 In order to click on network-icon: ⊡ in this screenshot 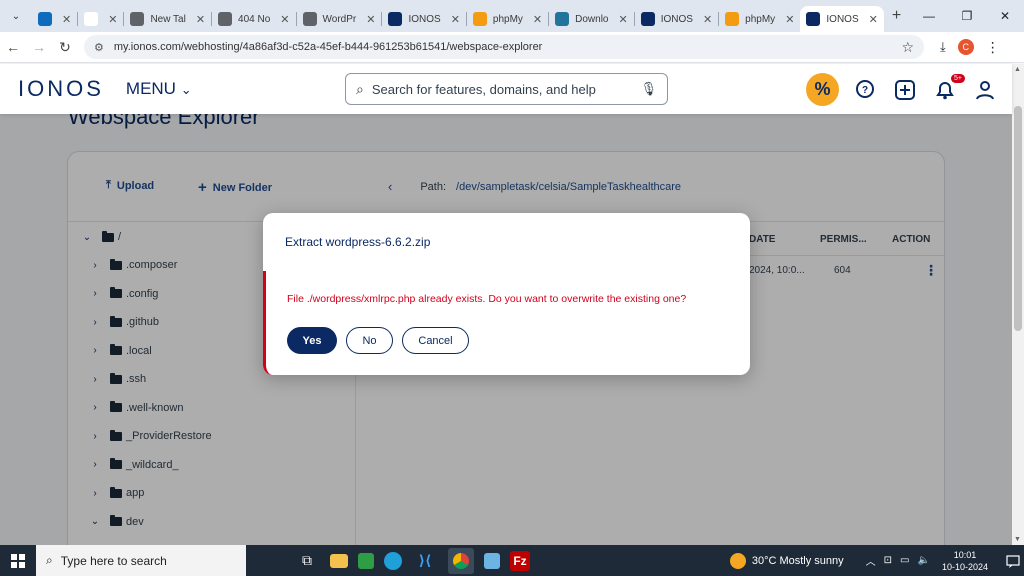, I will do `click(888, 560)`.